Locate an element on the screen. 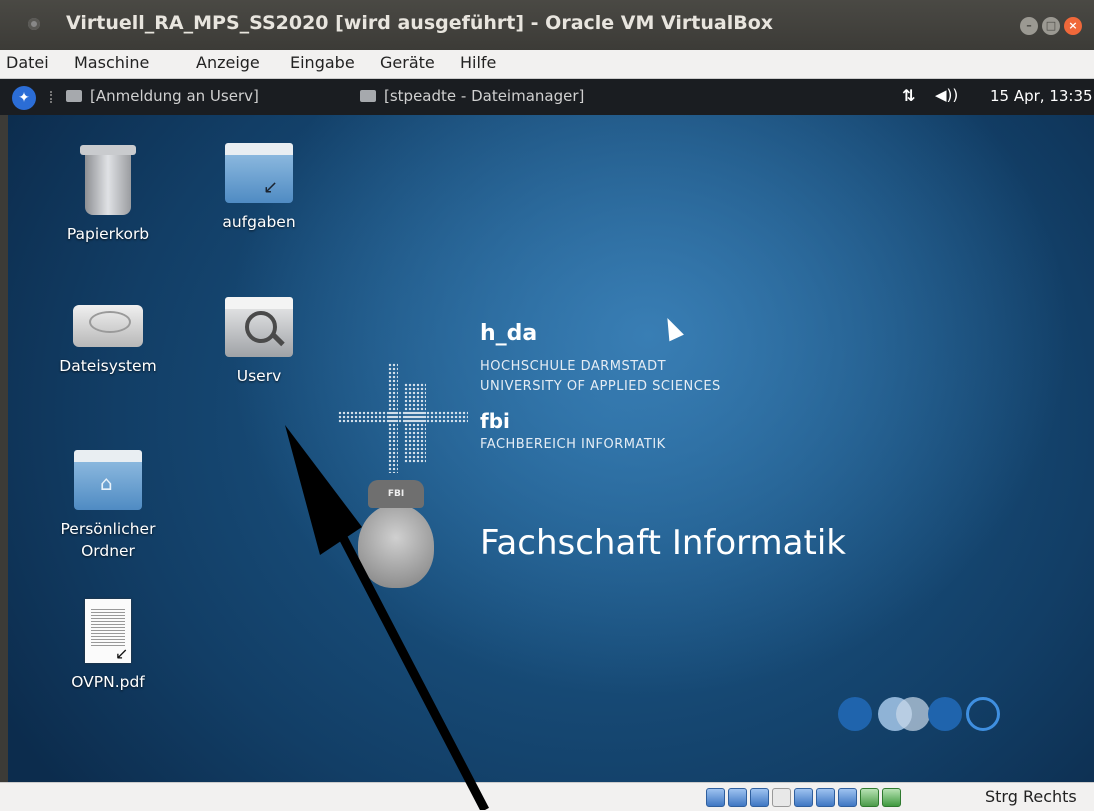 This screenshot has width=1094, height=811. hda-logo-dots-horizontal is located at coordinates (403, 417).